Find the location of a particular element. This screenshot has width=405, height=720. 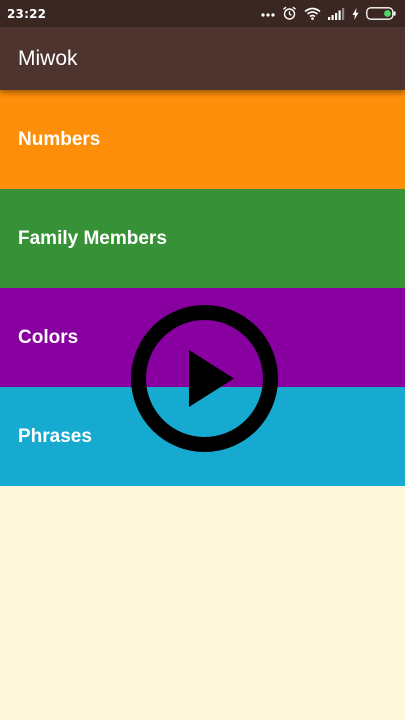

signal-icon is located at coordinates (336, 13).